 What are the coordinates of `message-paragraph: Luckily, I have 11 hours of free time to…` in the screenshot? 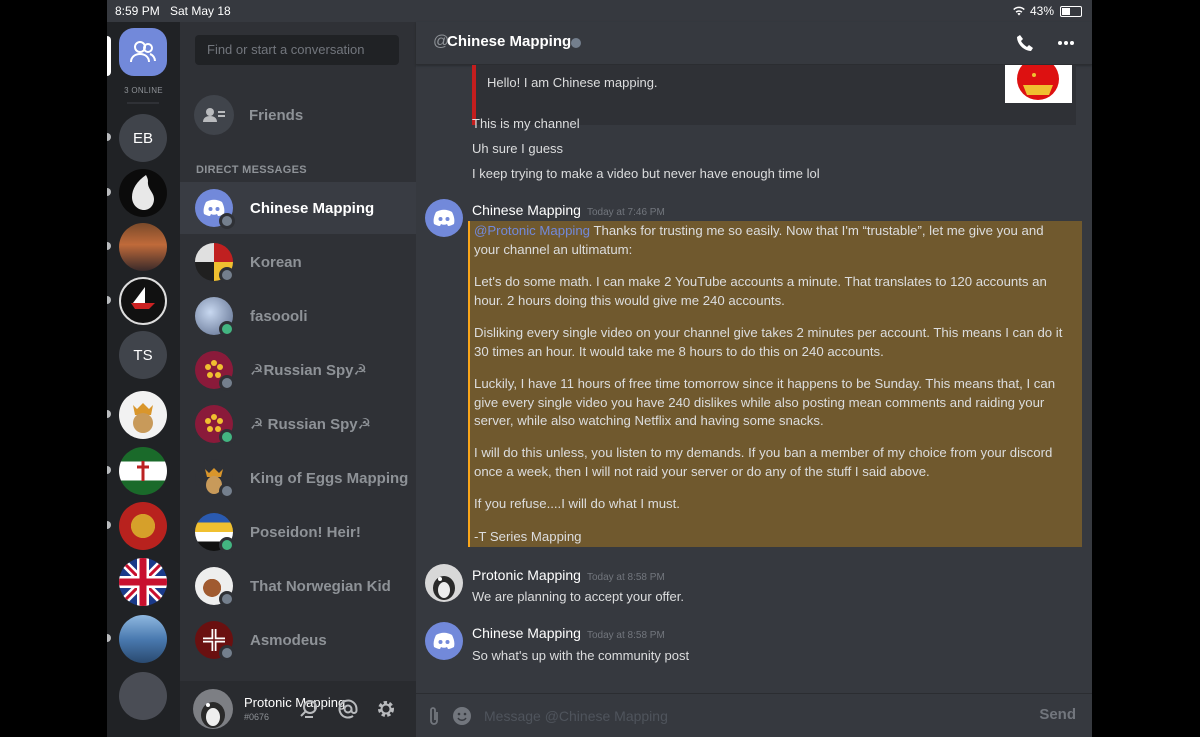 It's located at (765, 402).